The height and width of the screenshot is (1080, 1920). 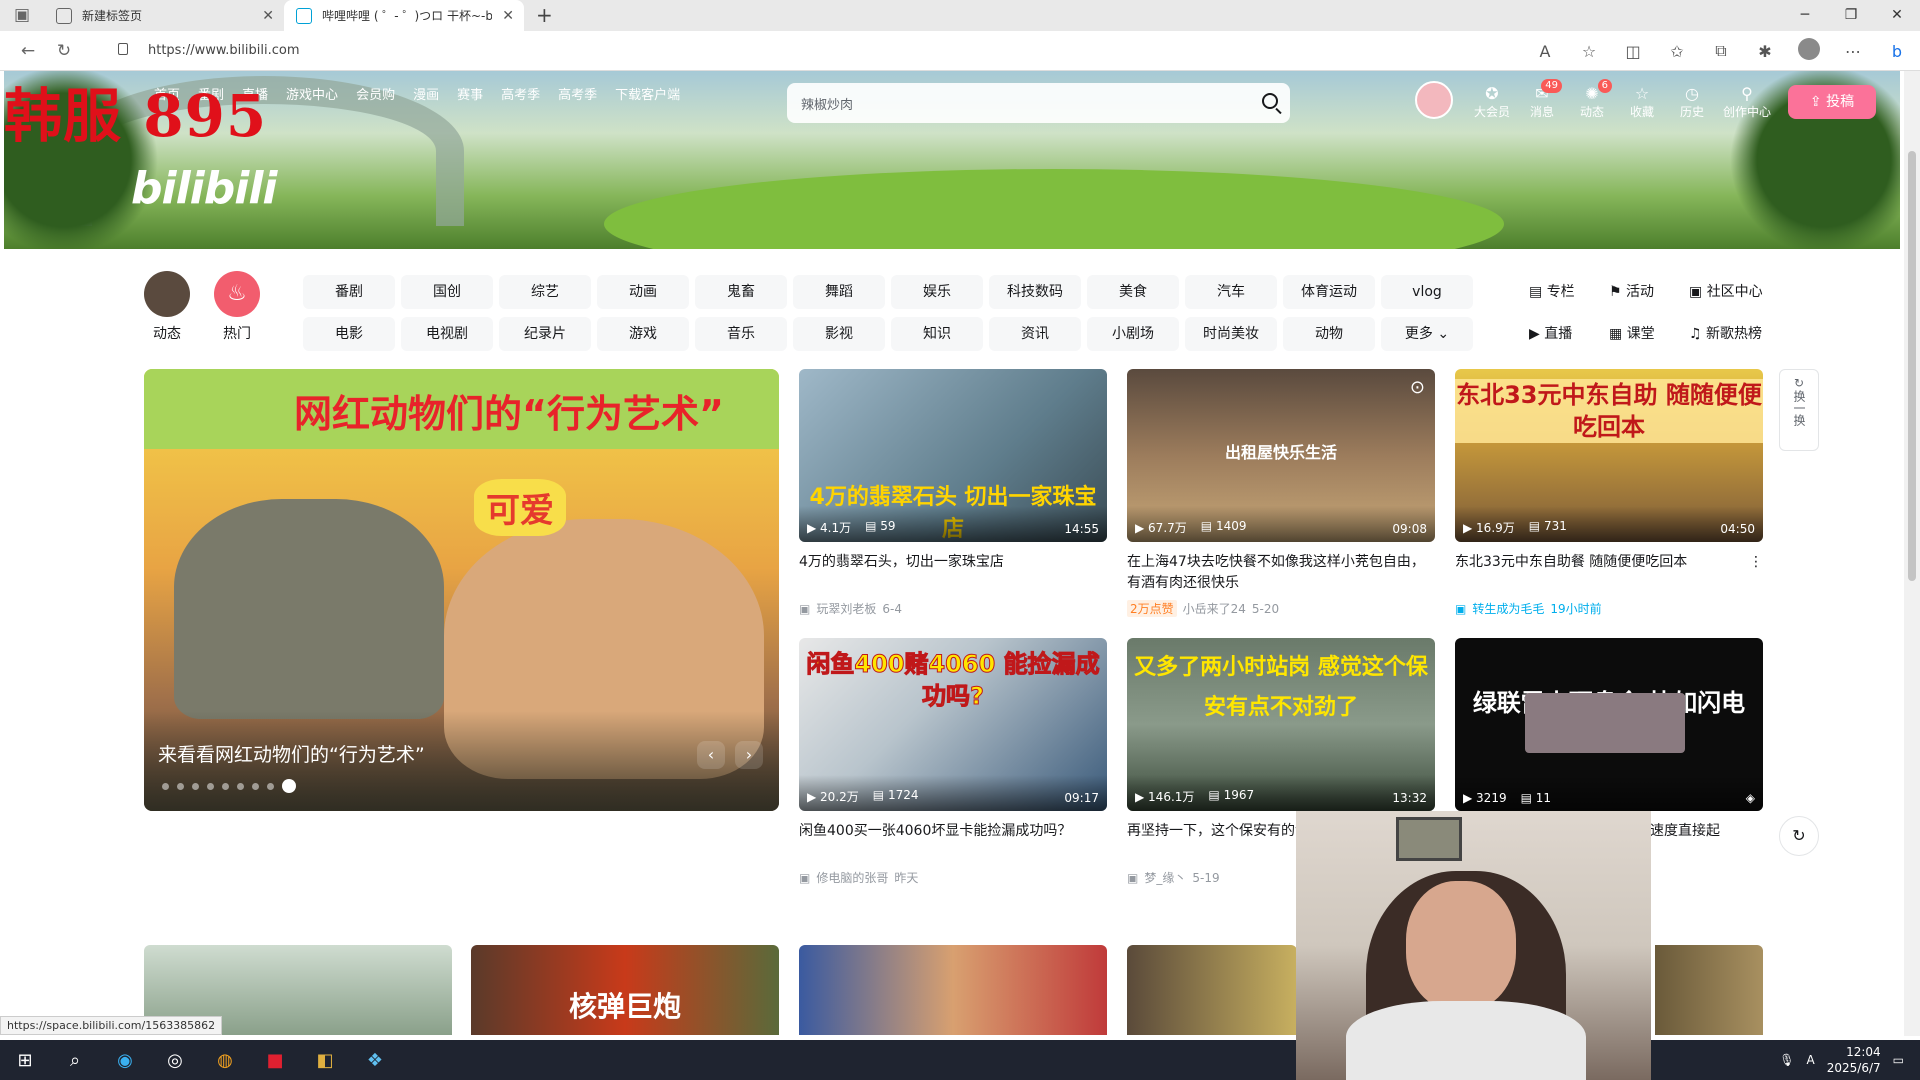 What do you see at coordinates (1692, 102) in the screenshot?
I see `history-entry: ◷ 历史` at bounding box center [1692, 102].